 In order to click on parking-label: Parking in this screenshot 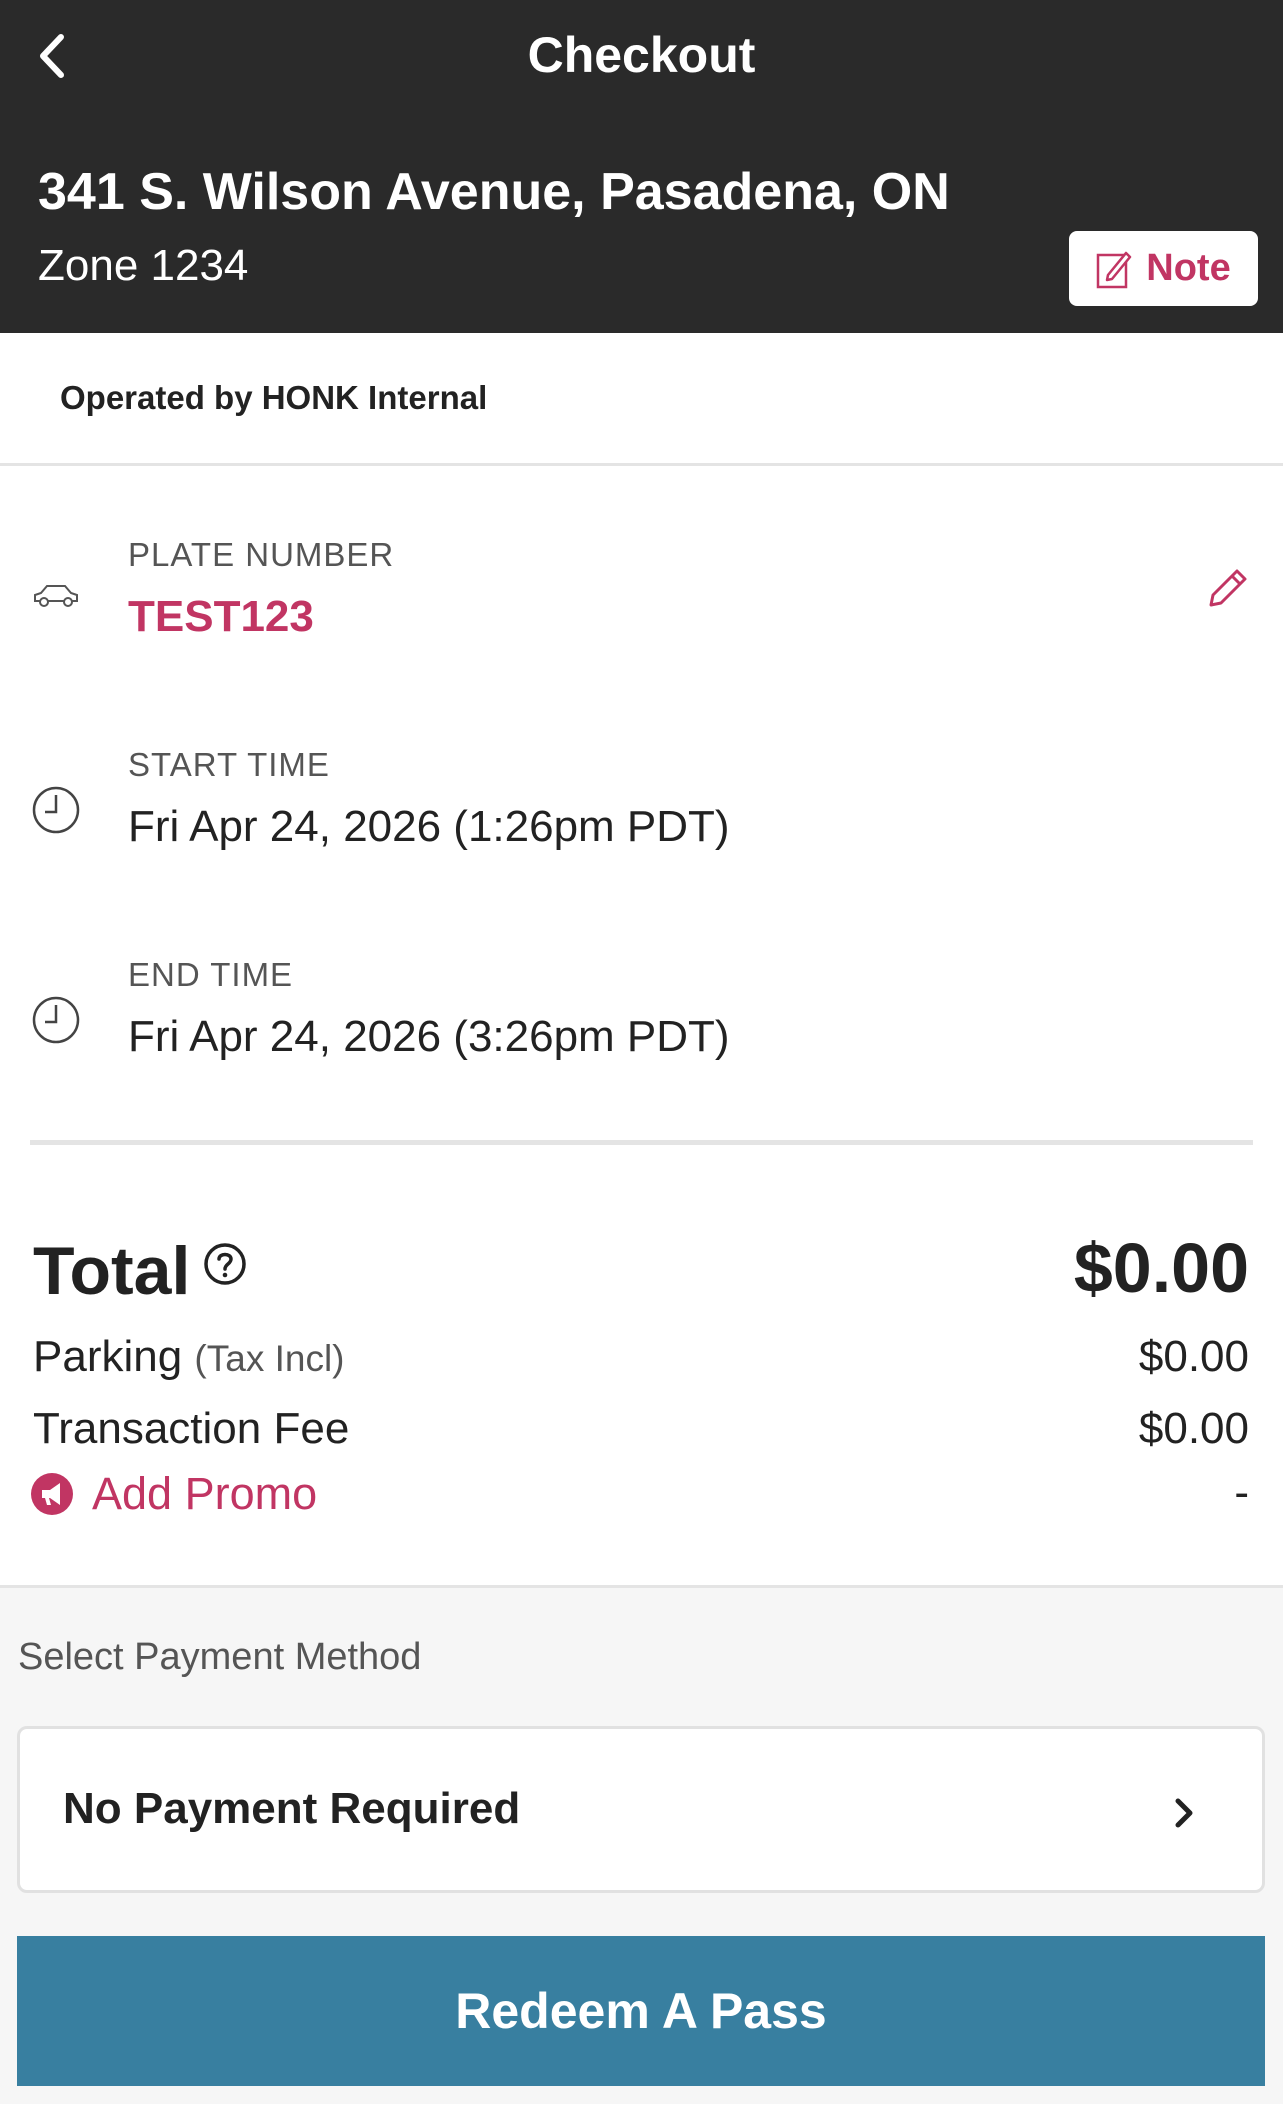, I will do `click(108, 1356)`.